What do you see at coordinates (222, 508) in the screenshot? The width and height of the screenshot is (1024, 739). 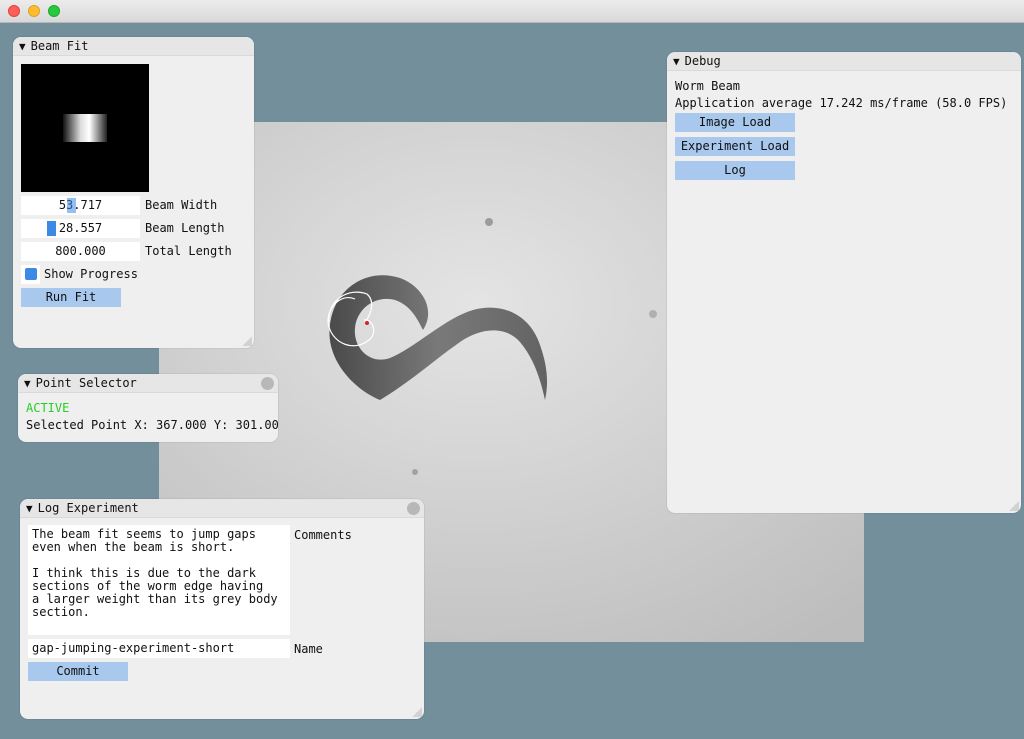 I see `log-experiment-header: ▼ Log Experiment` at bounding box center [222, 508].